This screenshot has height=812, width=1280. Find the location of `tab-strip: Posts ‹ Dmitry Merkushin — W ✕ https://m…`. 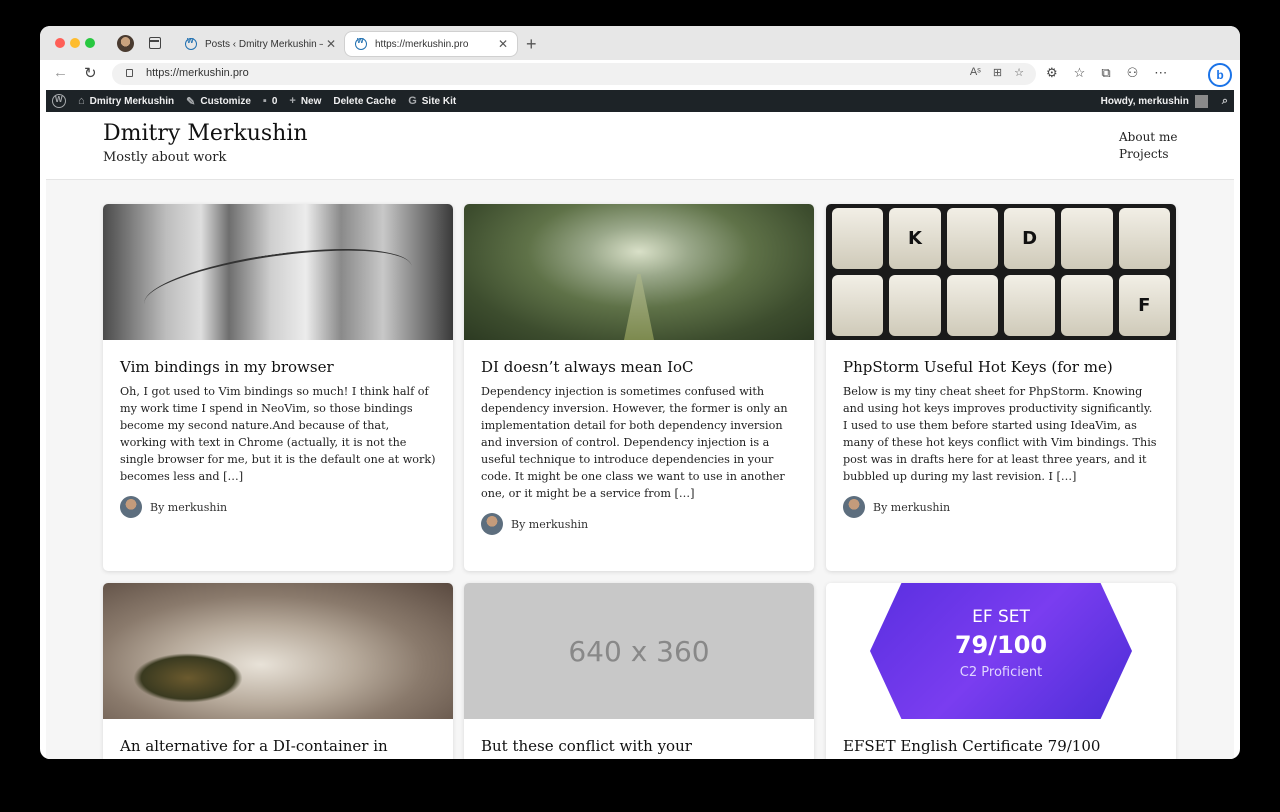

tab-strip: Posts ‹ Dmitry Merkushin — W ✕ https://m… is located at coordinates (640, 43).